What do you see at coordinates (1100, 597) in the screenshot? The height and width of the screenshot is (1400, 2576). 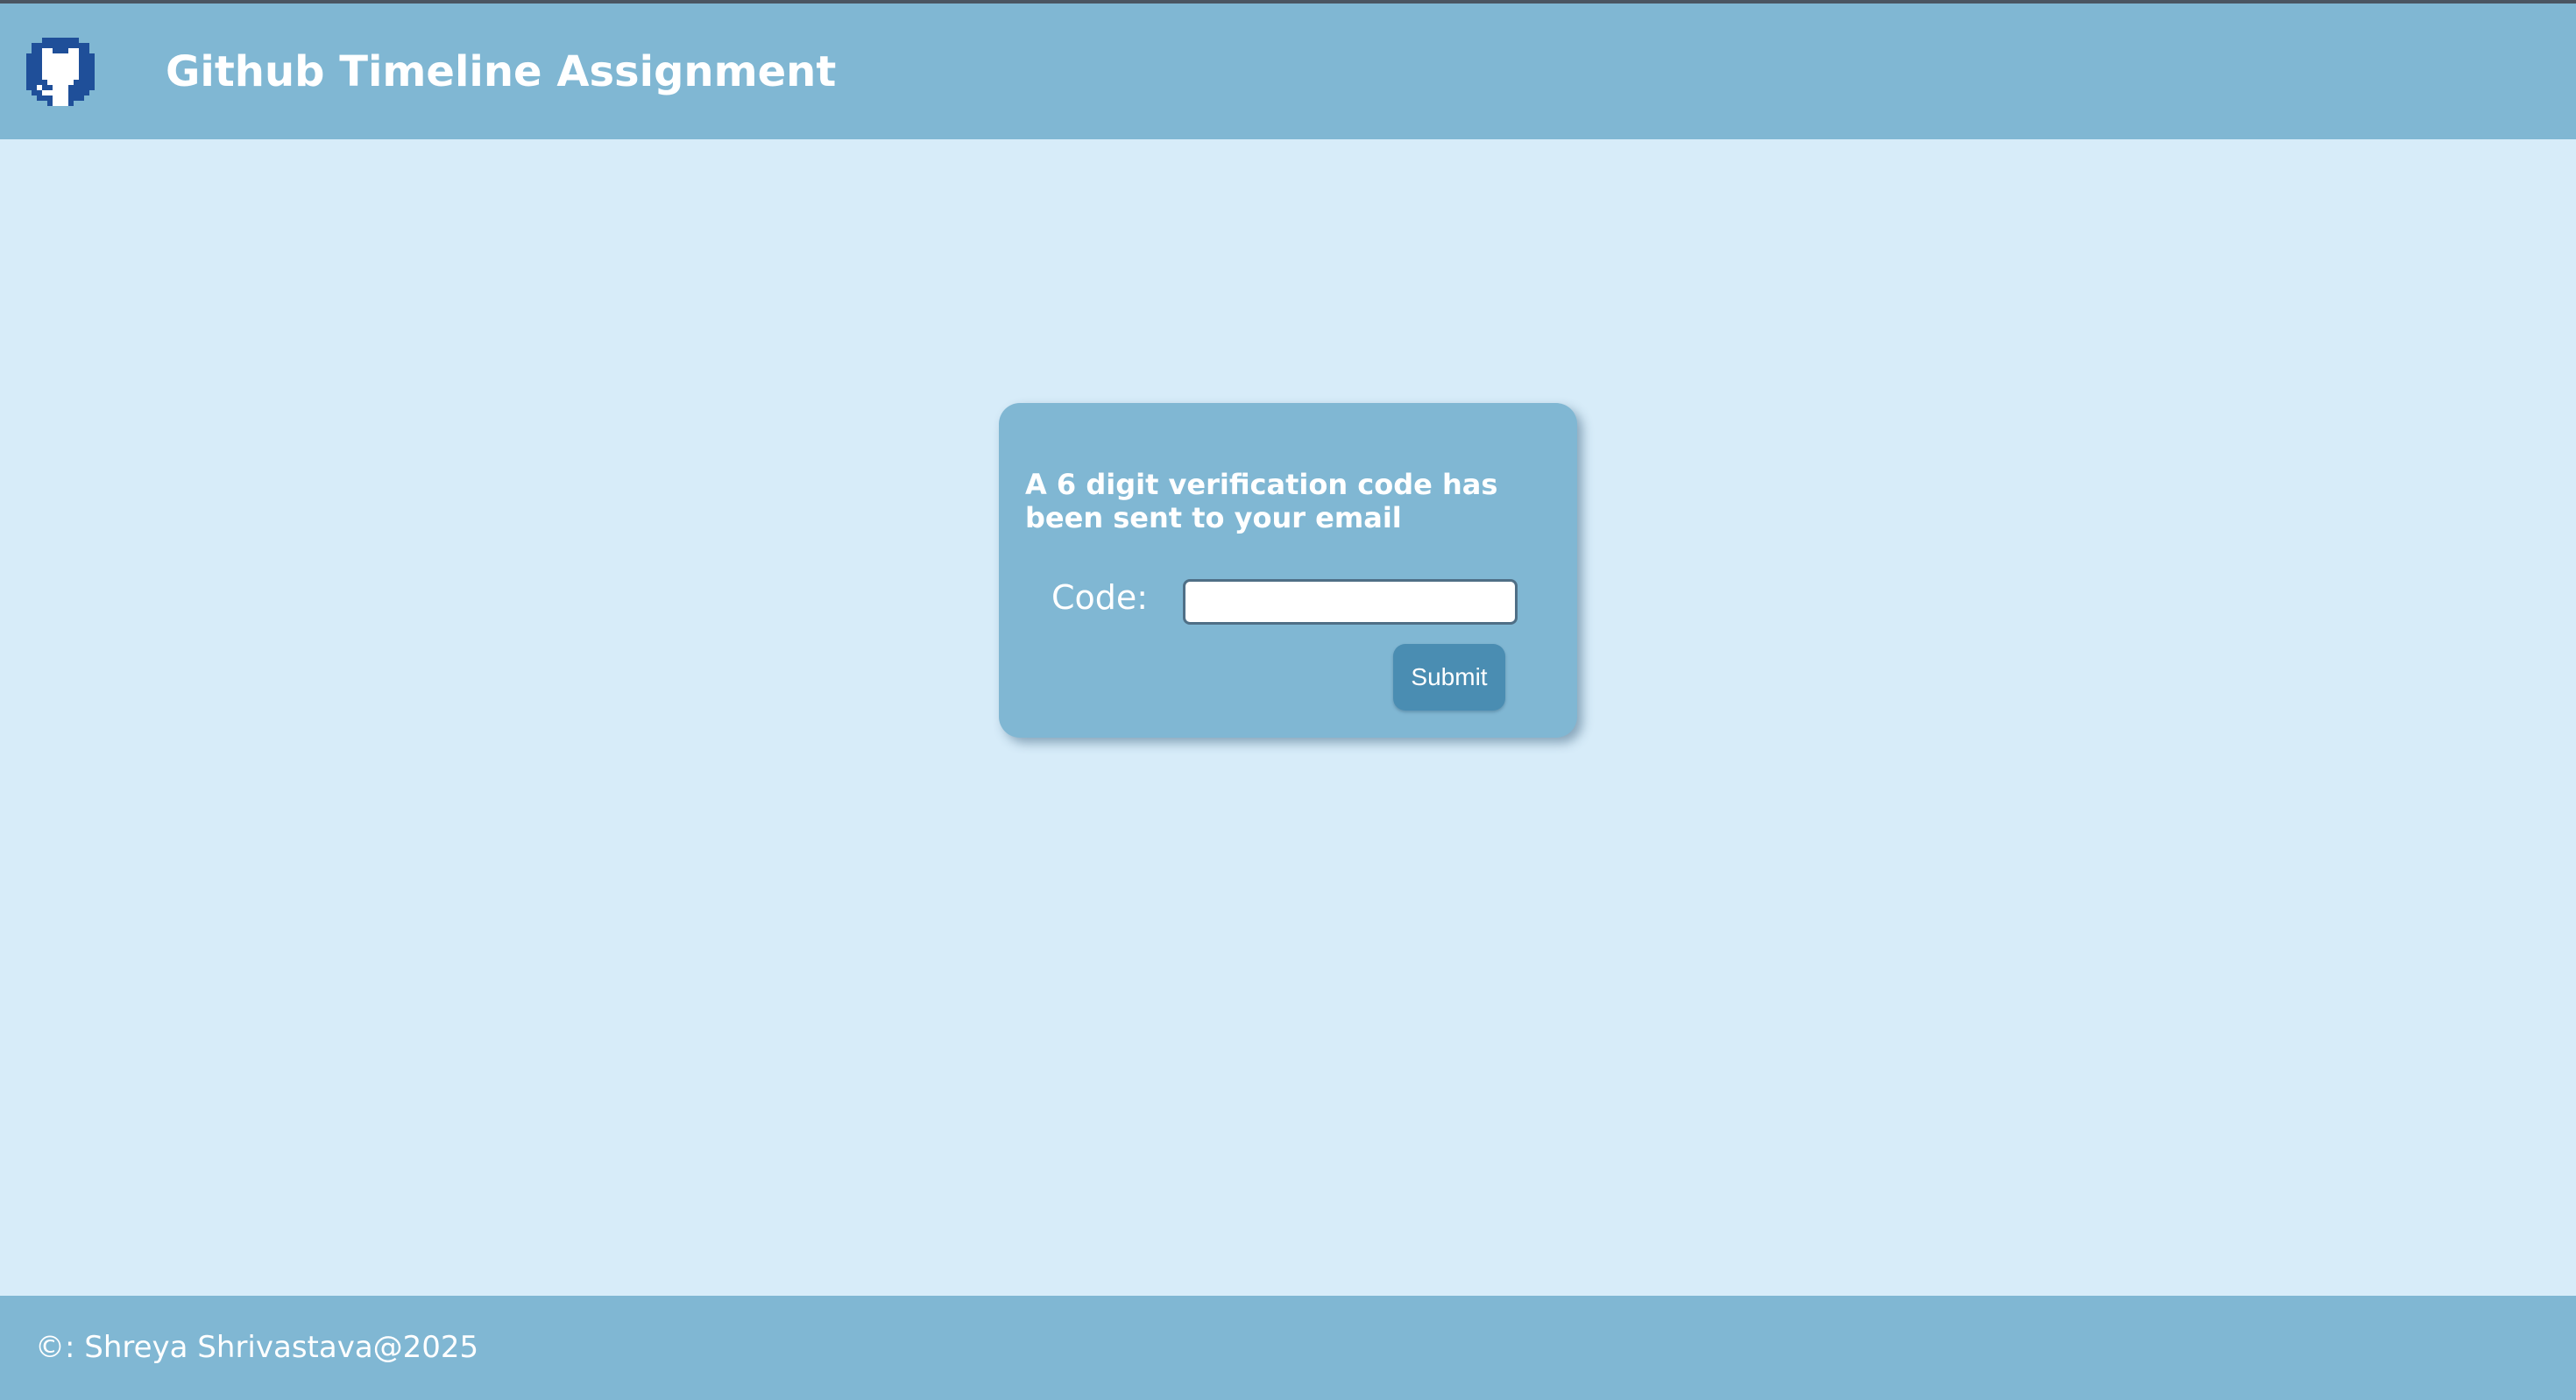 I see `code-label: Code:` at bounding box center [1100, 597].